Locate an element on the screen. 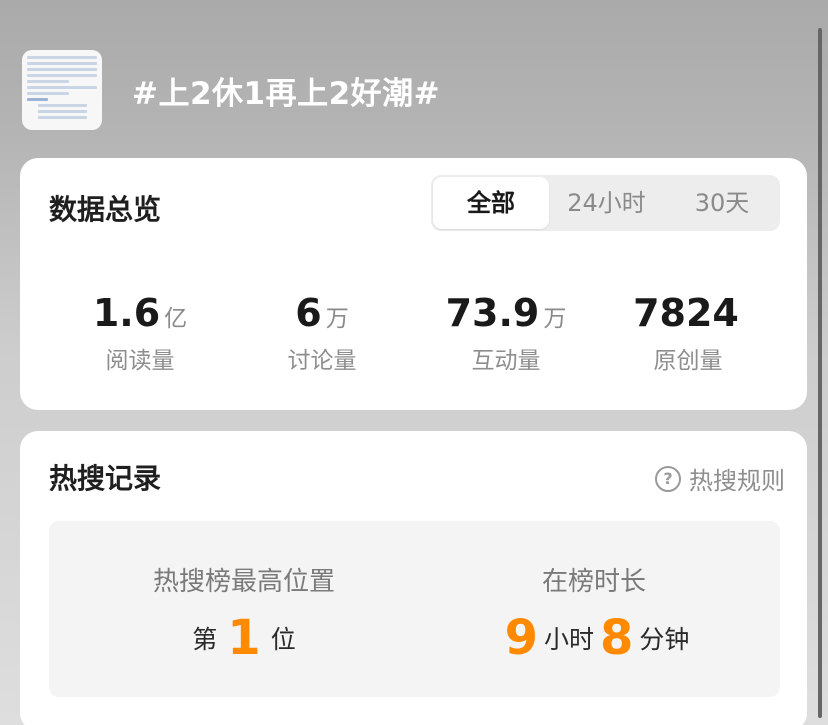 The width and height of the screenshot is (828, 725). hot-search-title: 热搜记录 is located at coordinates (105, 478).